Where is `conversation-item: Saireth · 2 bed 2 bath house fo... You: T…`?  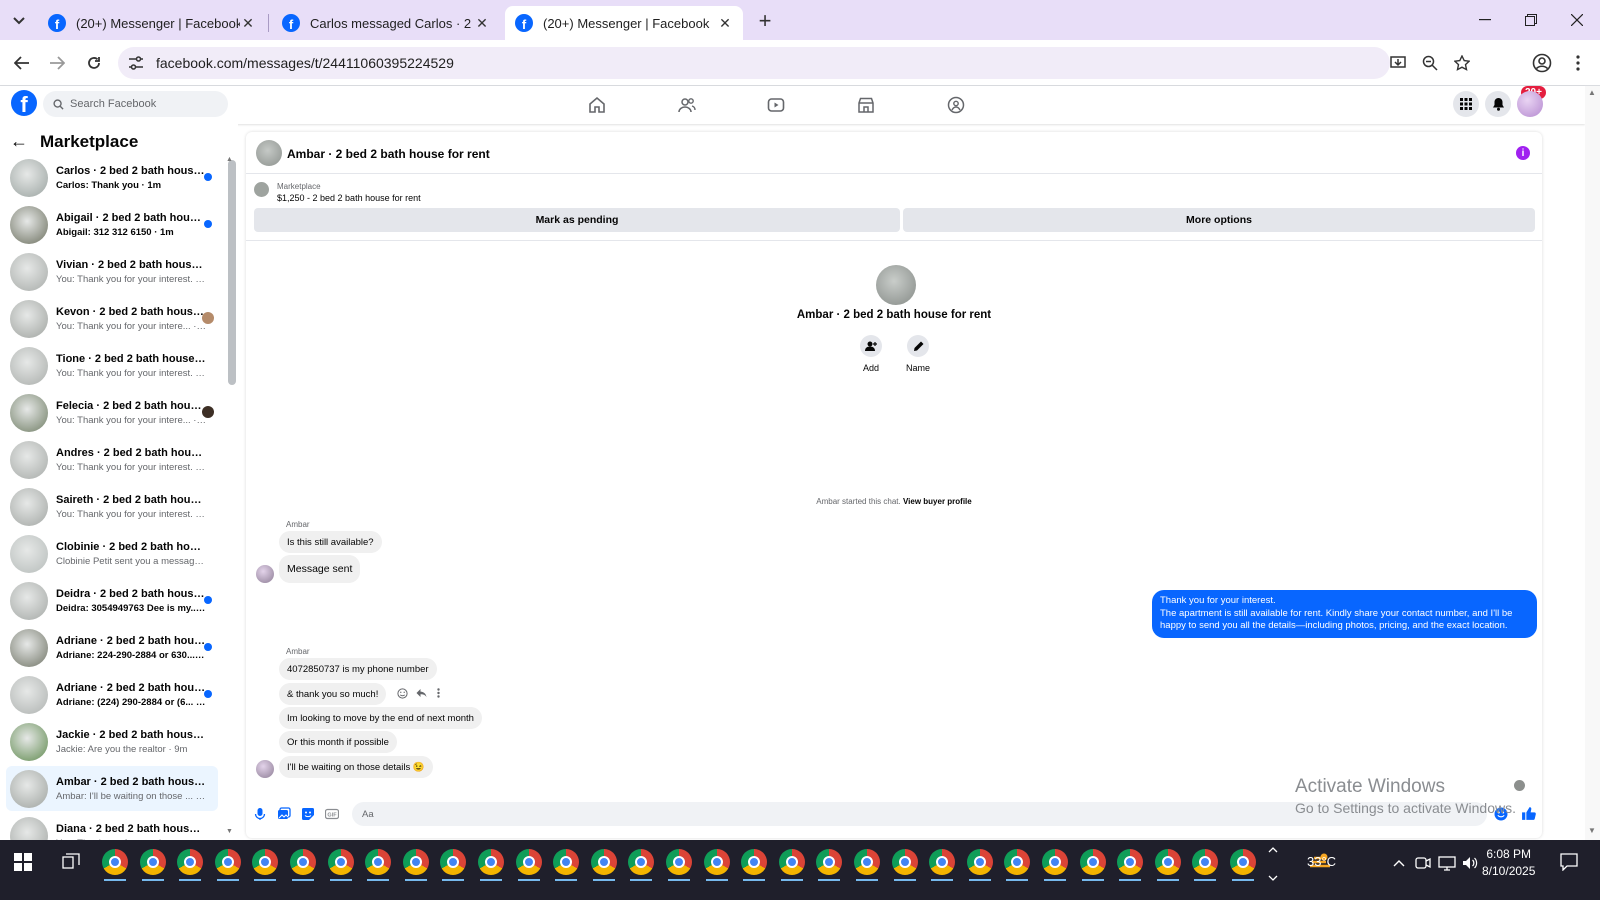
conversation-item: Saireth · 2 bed 2 bath house fo... You: T… is located at coordinates (112, 506).